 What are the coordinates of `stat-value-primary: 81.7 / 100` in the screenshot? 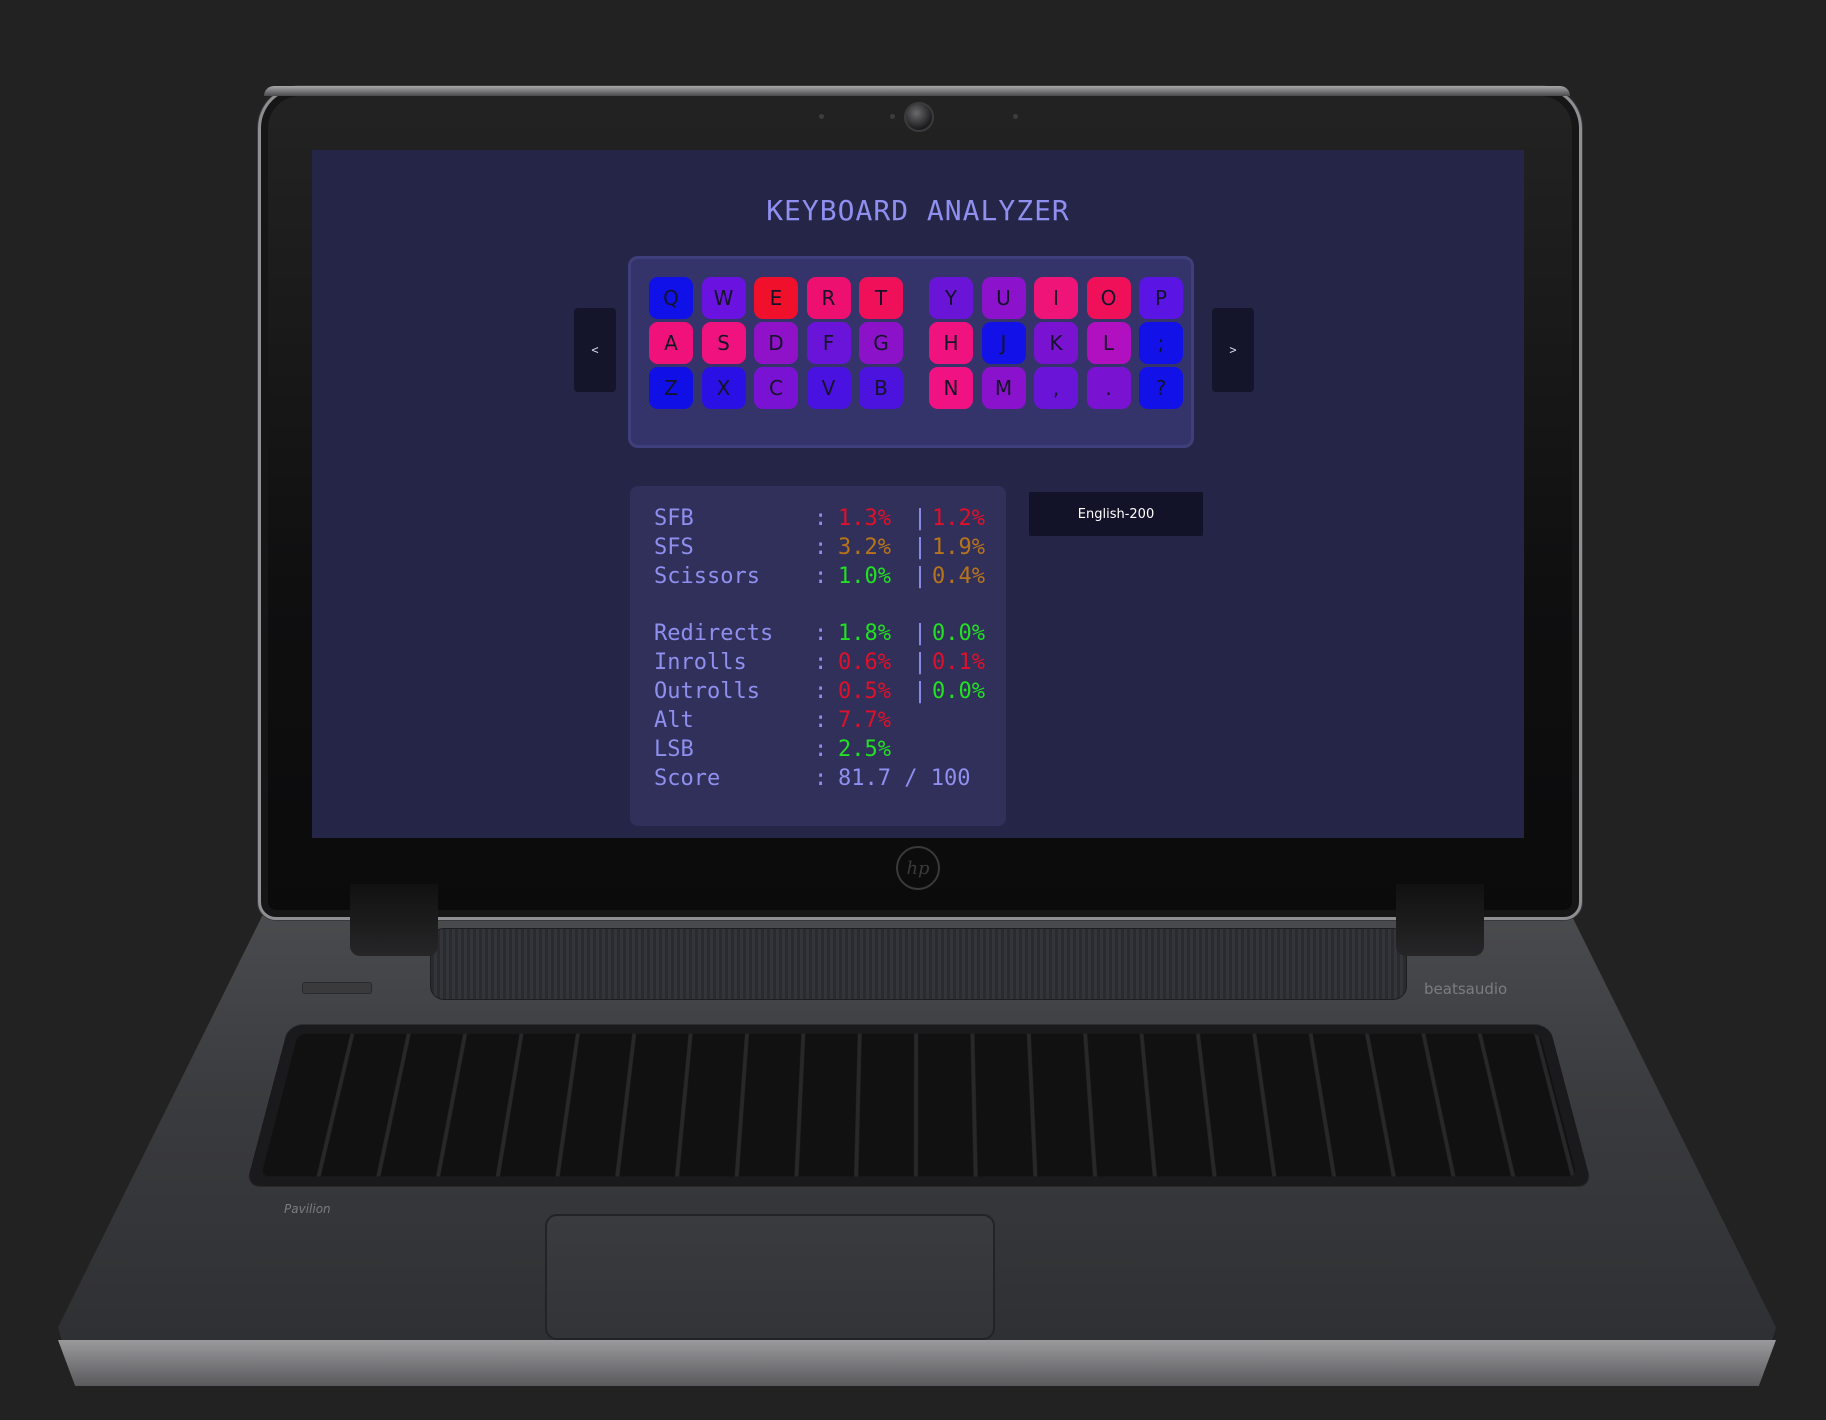 It's located at (904, 778).